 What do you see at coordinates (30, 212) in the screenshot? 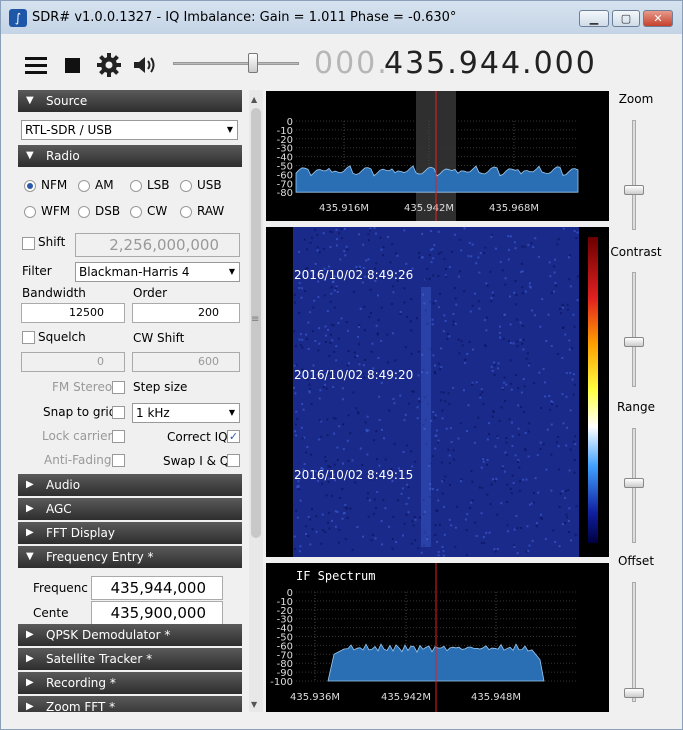
I see `mode-radio-wfm` at bounding box center [30, 212].